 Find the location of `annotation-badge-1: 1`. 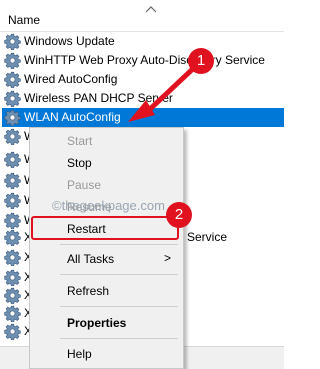

annotation-badge-1: 1 is located at coordinates (201, 61).